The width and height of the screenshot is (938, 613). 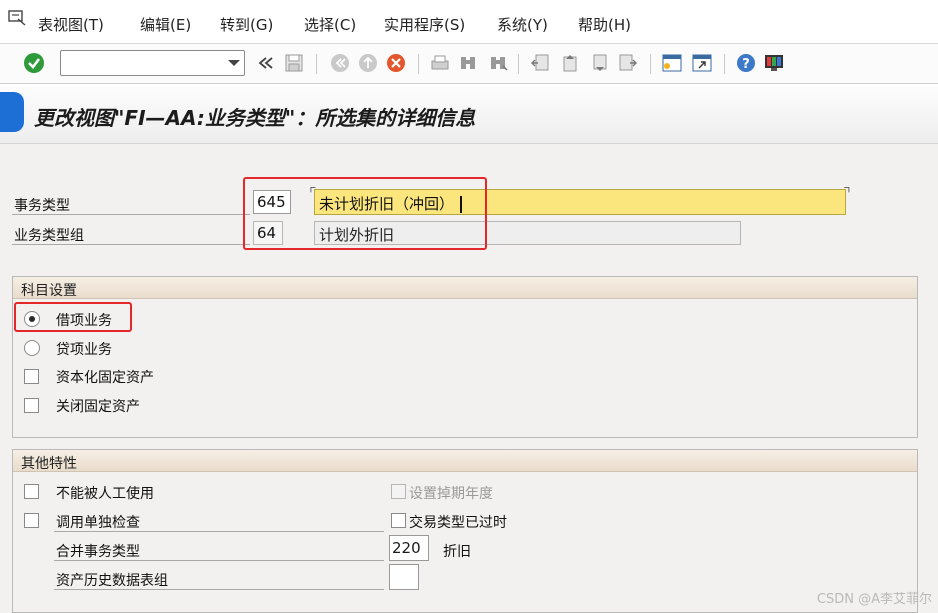 What do you see at coordinates (570, 63) in the screenshot?
I see `prev-page-icon` at bounding box center [570, 63].